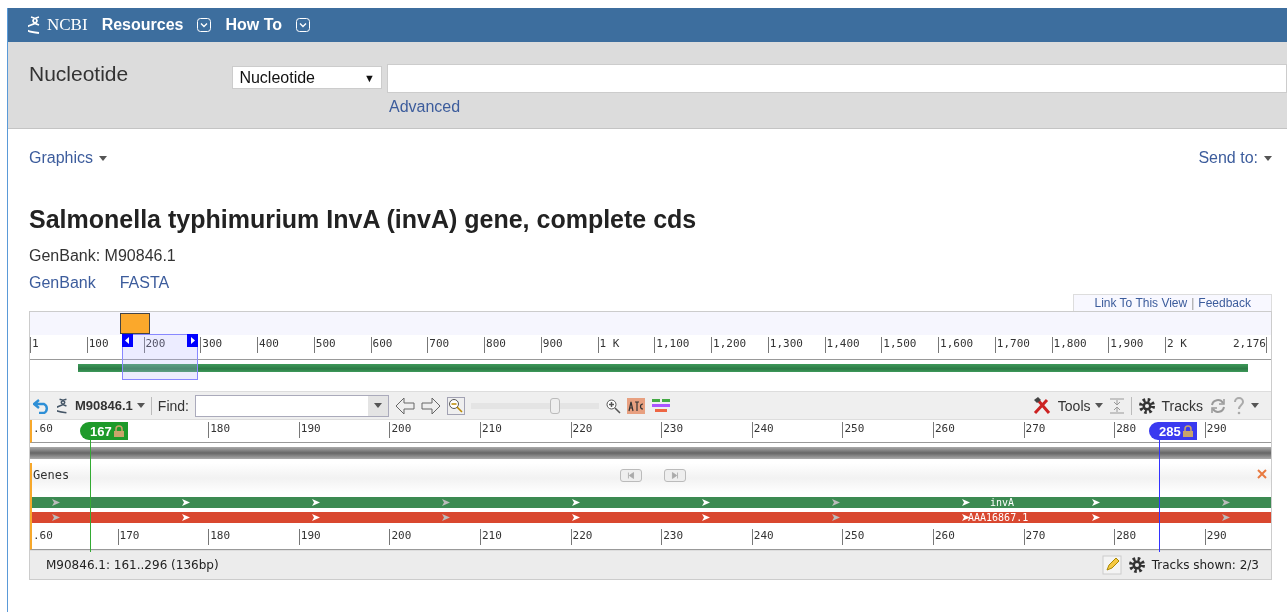  What do you see at coordinates (438, 345) in the screenshot?
I see `ruler-label: 700` at bounding box center [438, 345].